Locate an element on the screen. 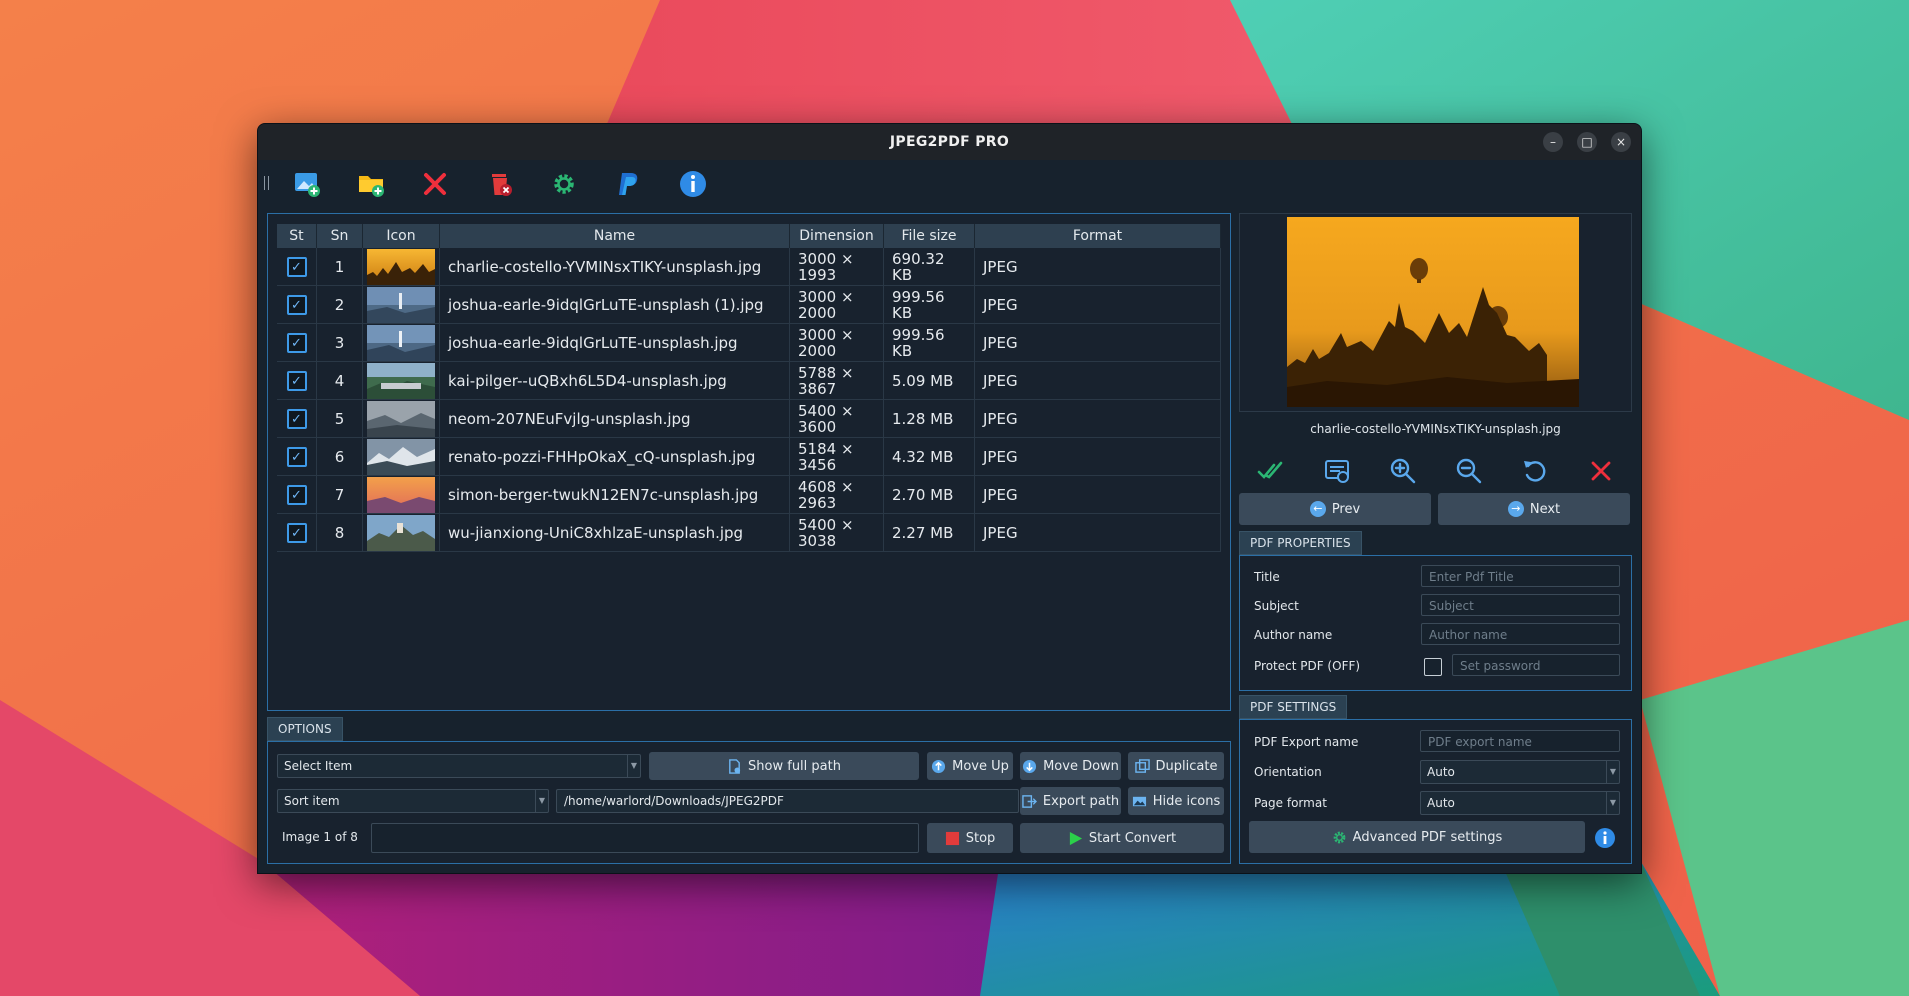  header-filesize: File size is located at coordinates (929, 236).